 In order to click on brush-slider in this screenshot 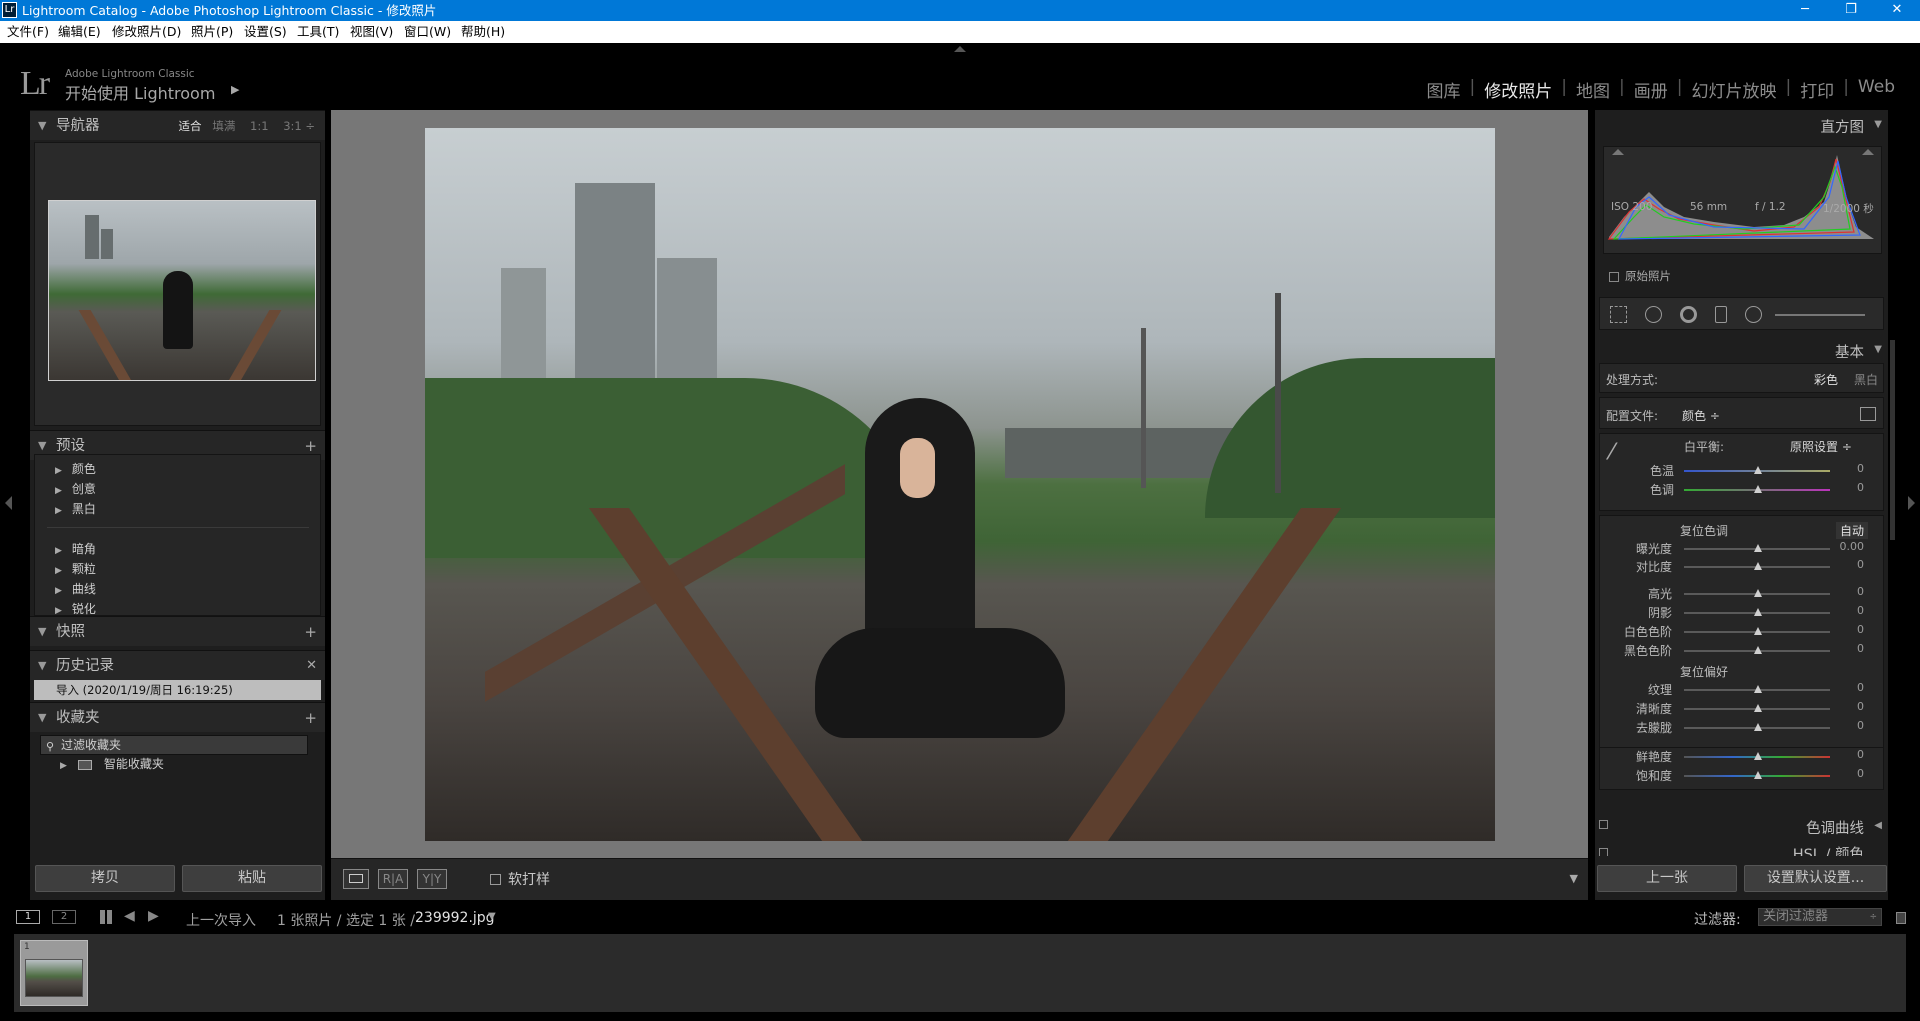, I will do `click(1820, 315)`.